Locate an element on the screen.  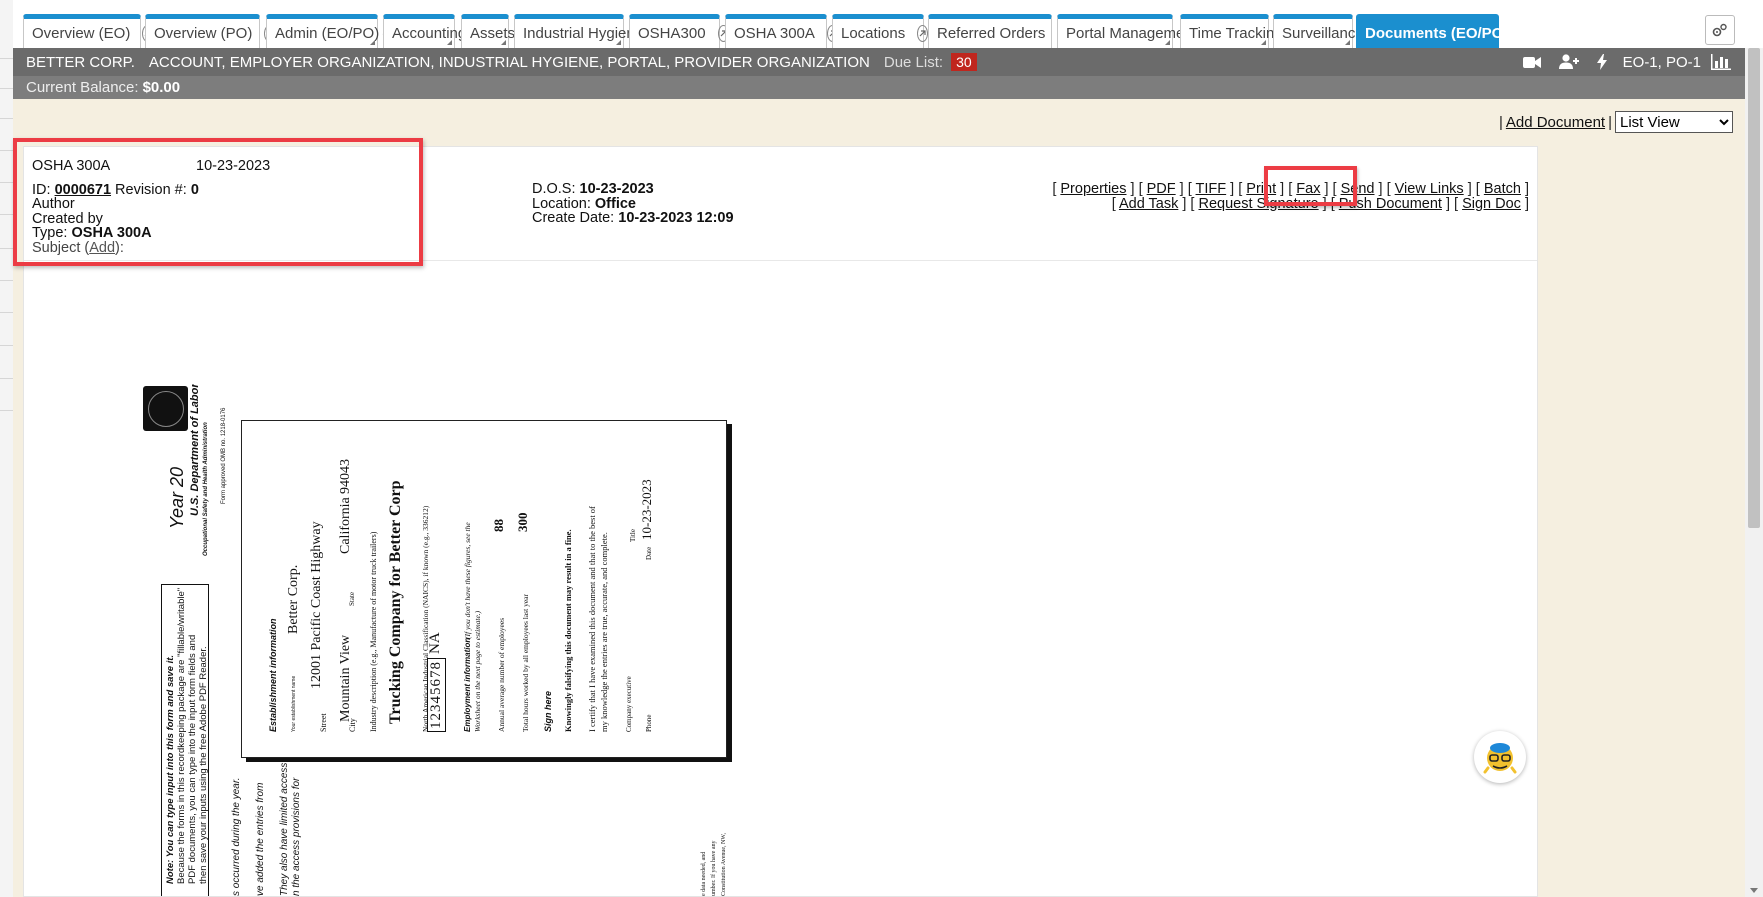
tab-label: Admin (EO/PO) is located at coordinates (327, 33).